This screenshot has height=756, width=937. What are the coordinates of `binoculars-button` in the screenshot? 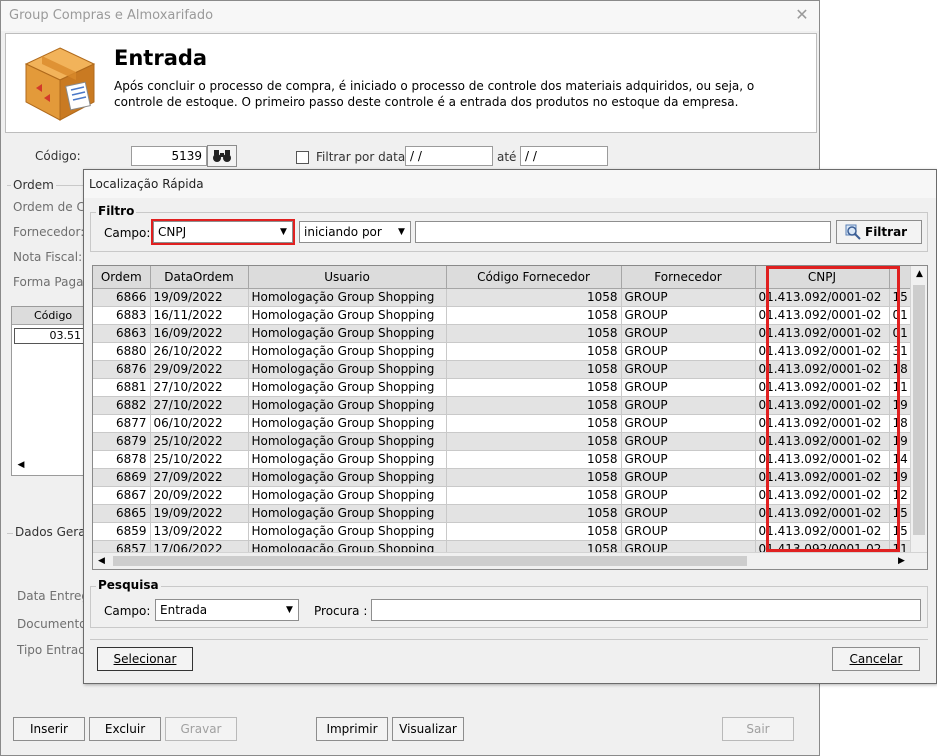 It's located at (222, 156).